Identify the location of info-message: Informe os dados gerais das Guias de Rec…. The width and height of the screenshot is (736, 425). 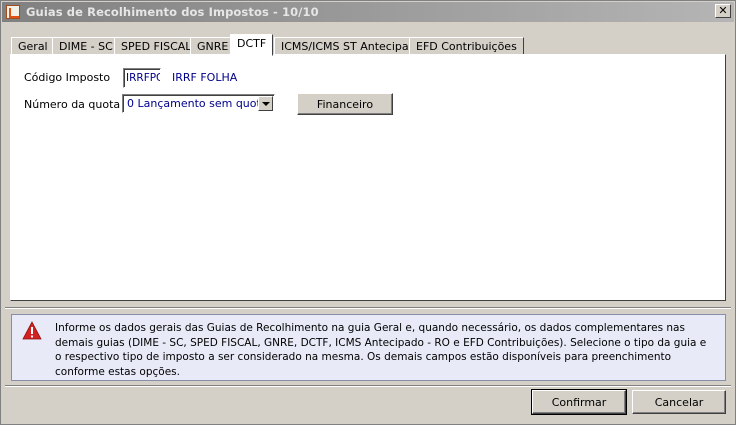
(381, 350).